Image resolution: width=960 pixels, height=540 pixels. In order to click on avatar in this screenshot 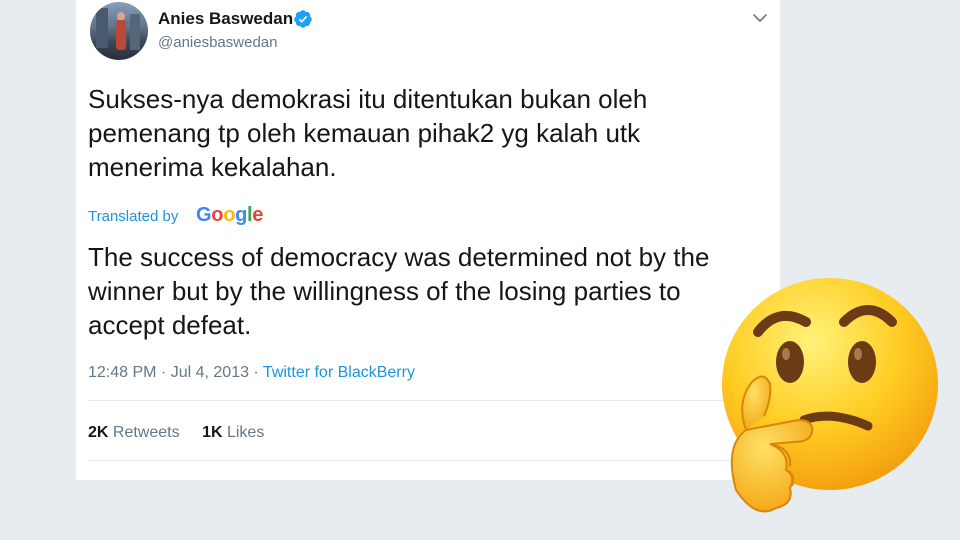, I will do `click(119, 31)`.